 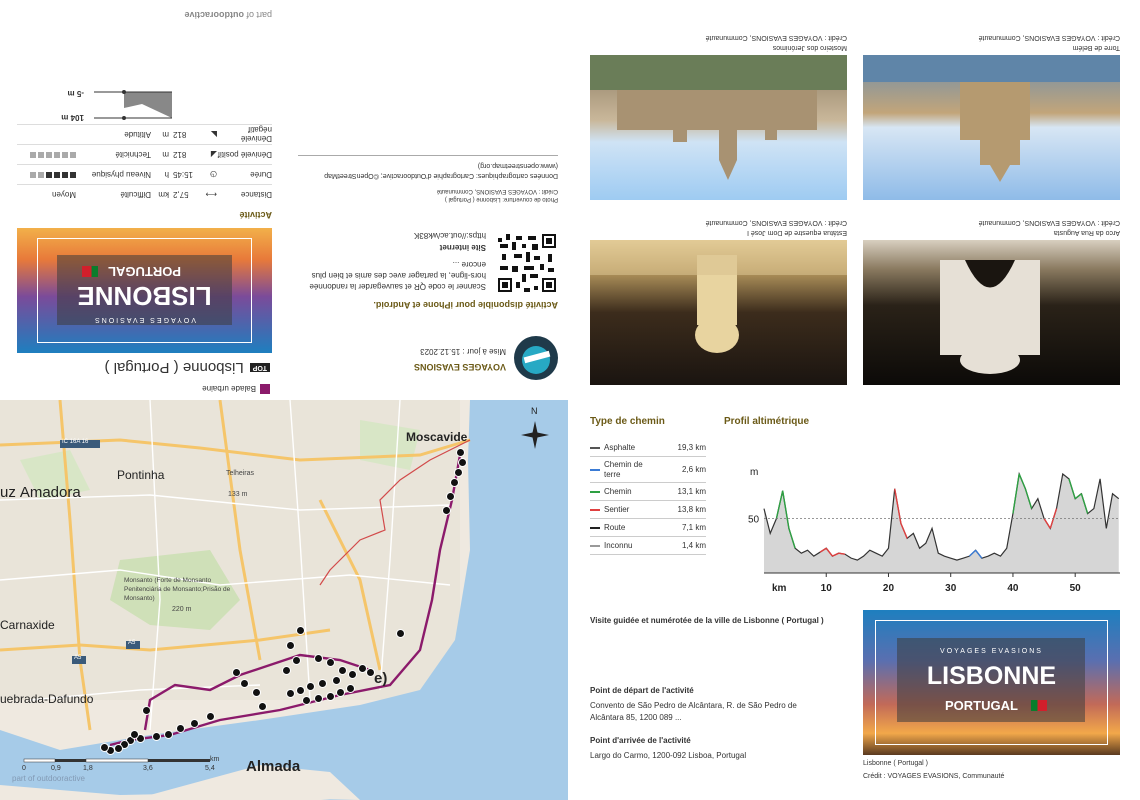 What do you see at coordinates (52, 154) in the screenshot?
I see `technique-level-dots` at bounding box center [52, 154].